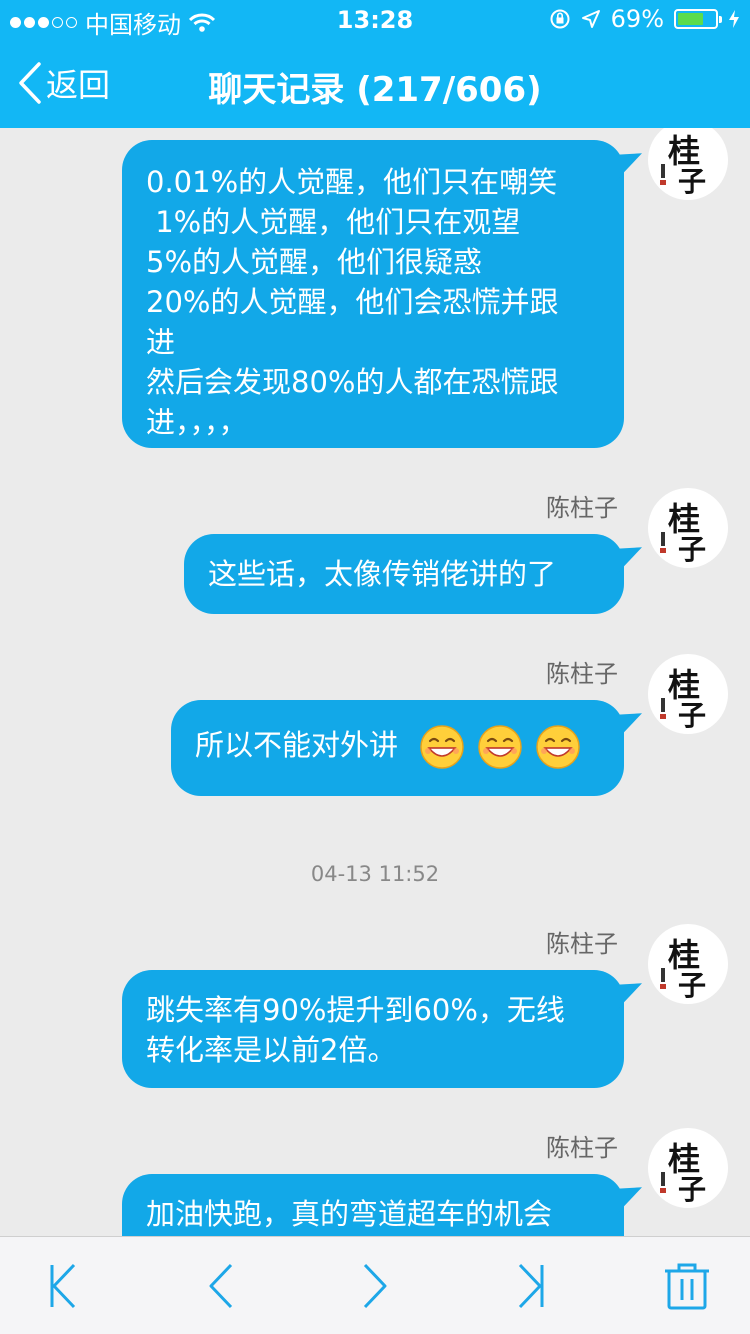  I want to click on battery-percent: 69%, so click(637, 19).